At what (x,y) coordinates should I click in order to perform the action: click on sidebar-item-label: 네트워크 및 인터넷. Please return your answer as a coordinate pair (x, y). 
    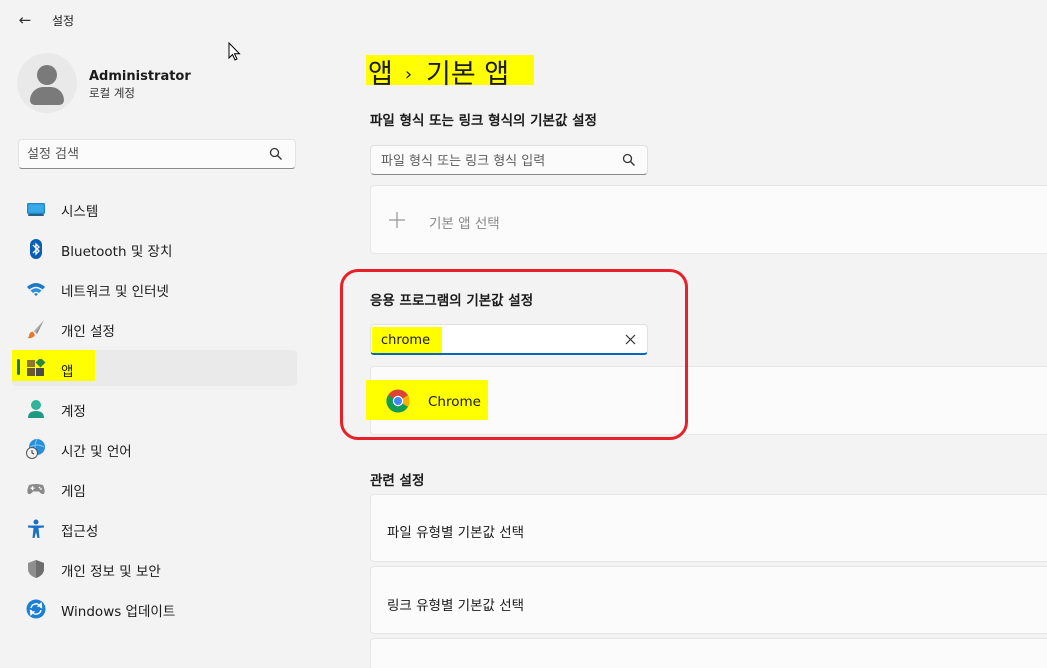
    Looking at the image, I should click on (115, 292).